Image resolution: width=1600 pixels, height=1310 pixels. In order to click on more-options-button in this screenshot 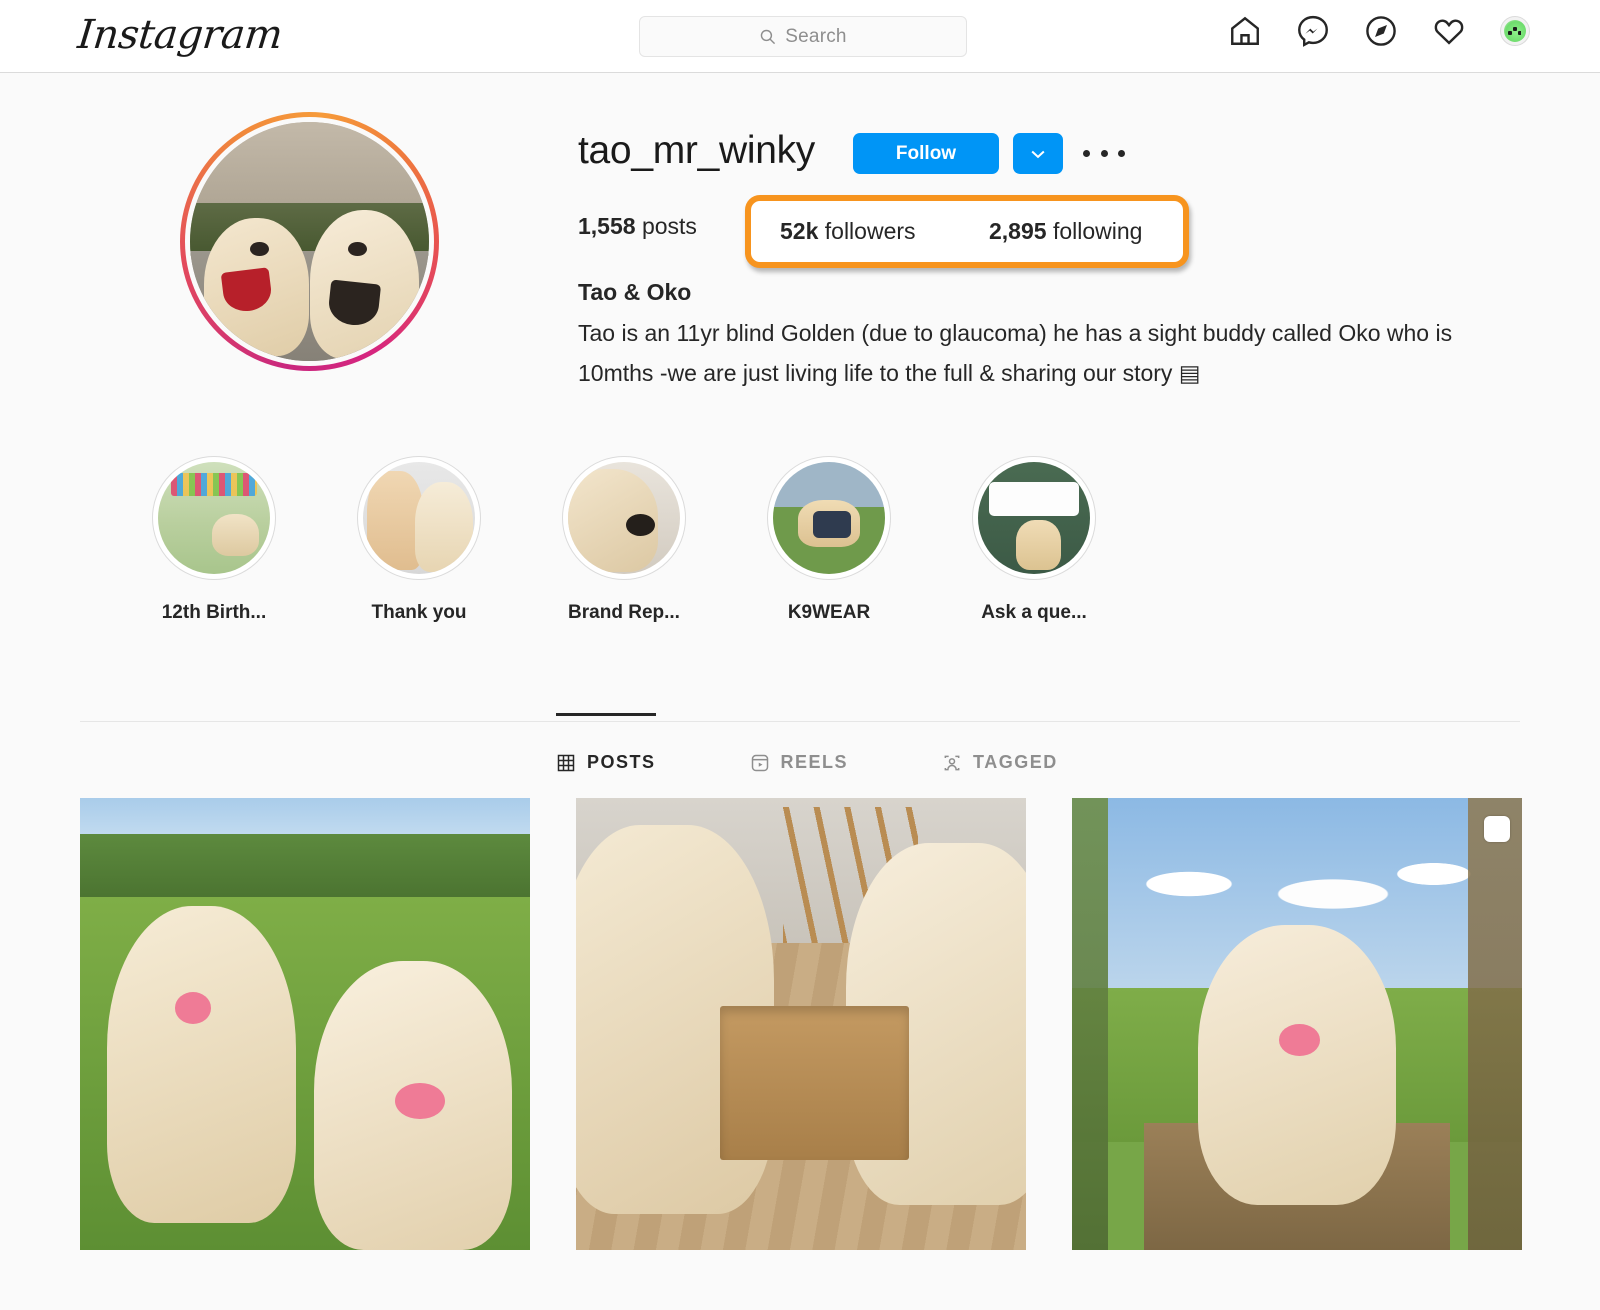, I will do `click(1104, 153)`.